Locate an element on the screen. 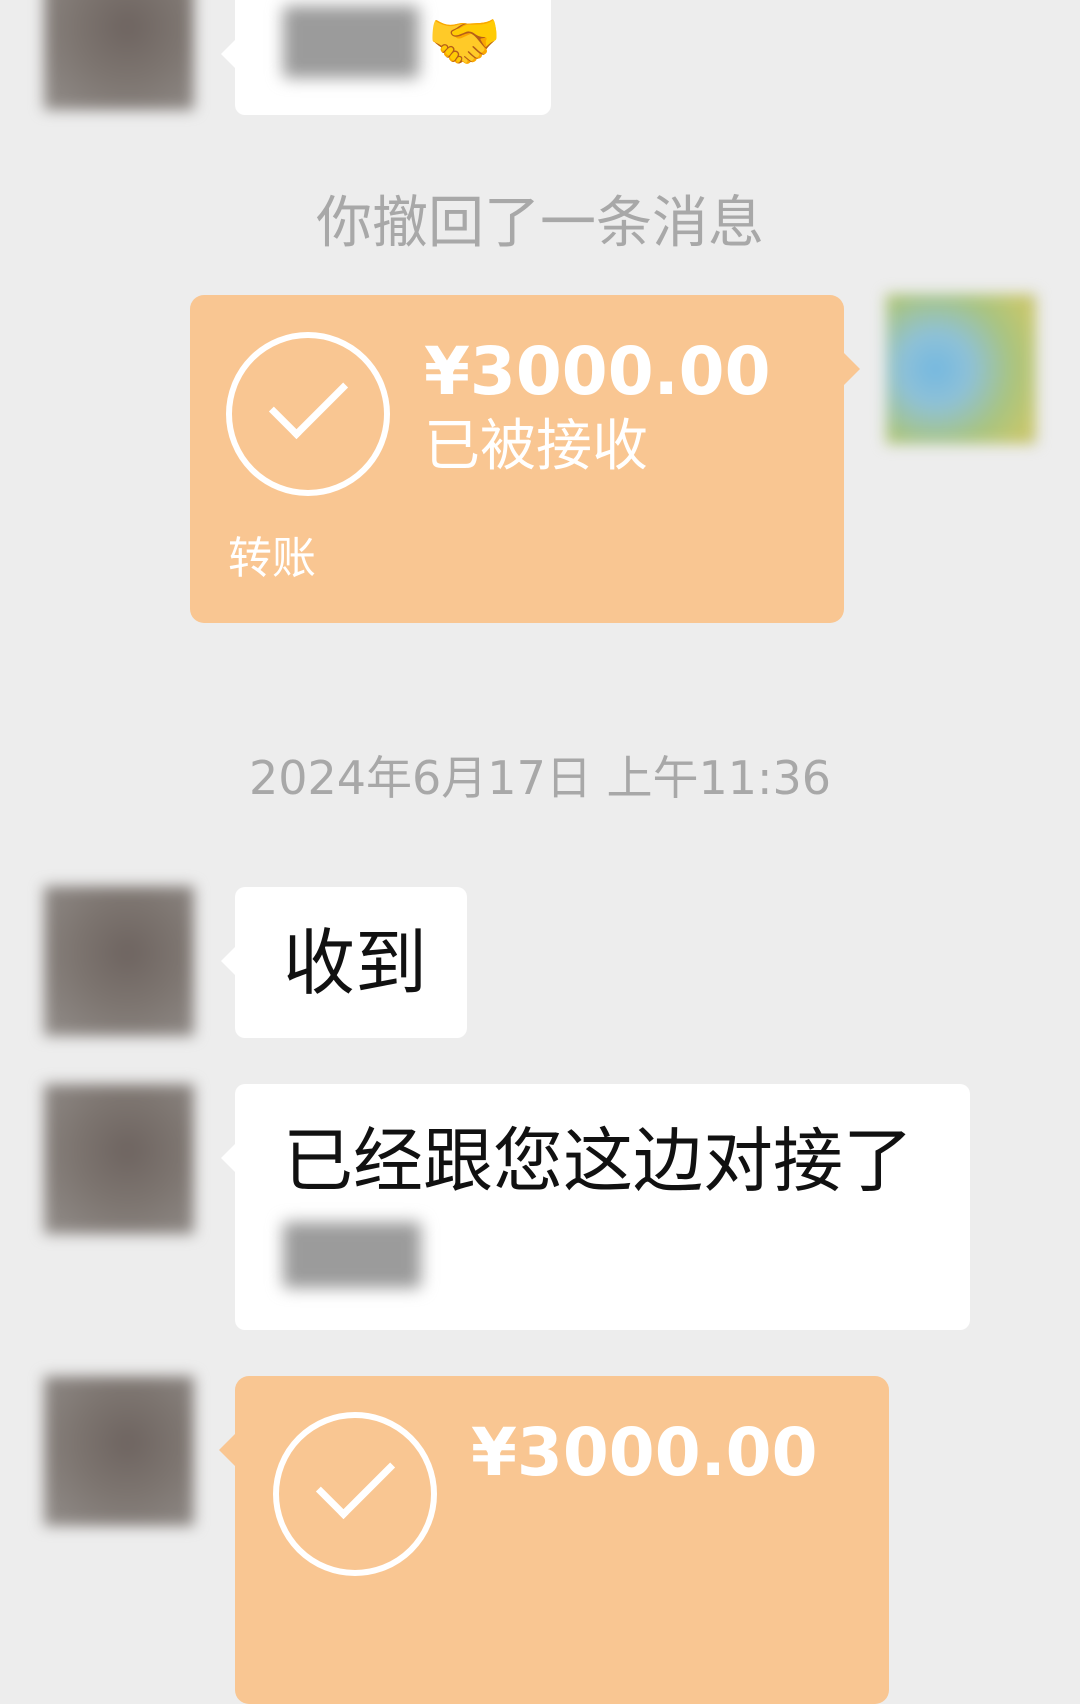 Image resolution: width=1080 pixels, height=1704 pixels. message-bubble: 已经跟您这边对接了 is located at coordinates (595, 1207).